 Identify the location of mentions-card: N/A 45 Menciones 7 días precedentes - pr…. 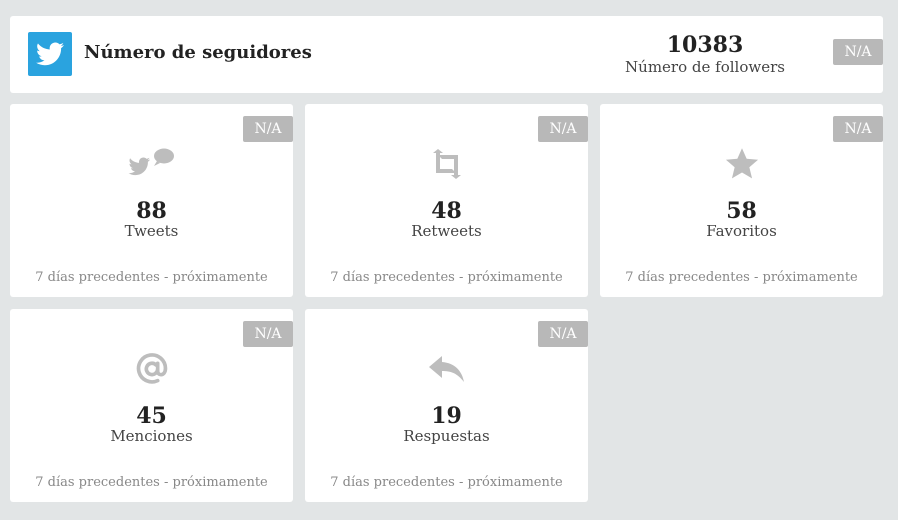
(151, 405).